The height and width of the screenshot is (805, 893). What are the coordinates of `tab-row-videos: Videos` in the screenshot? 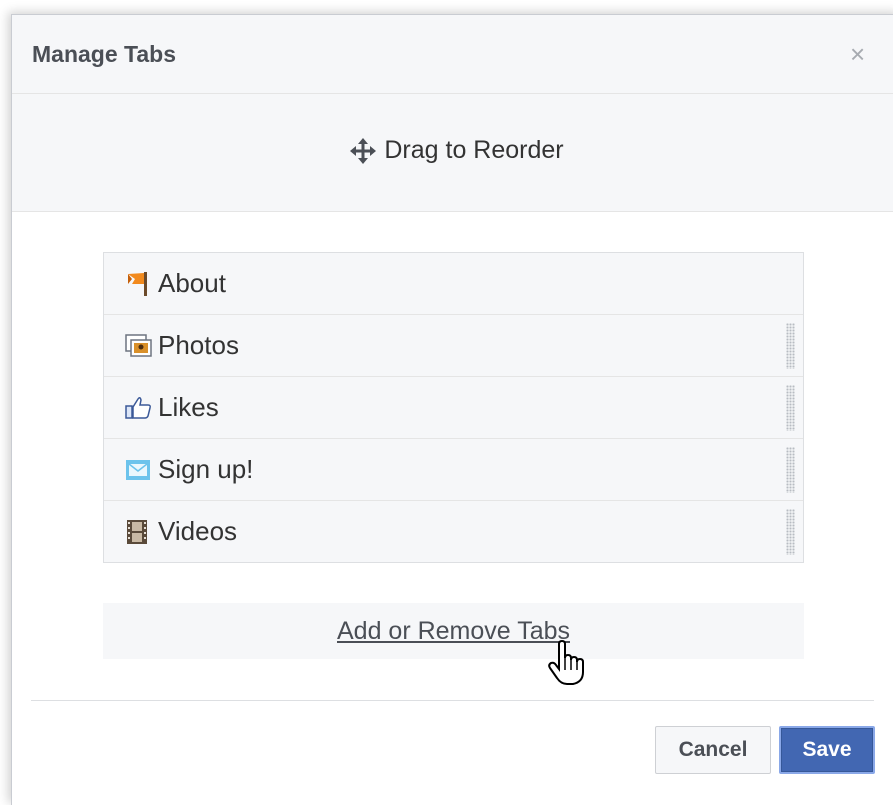 It's located at (453, 531).